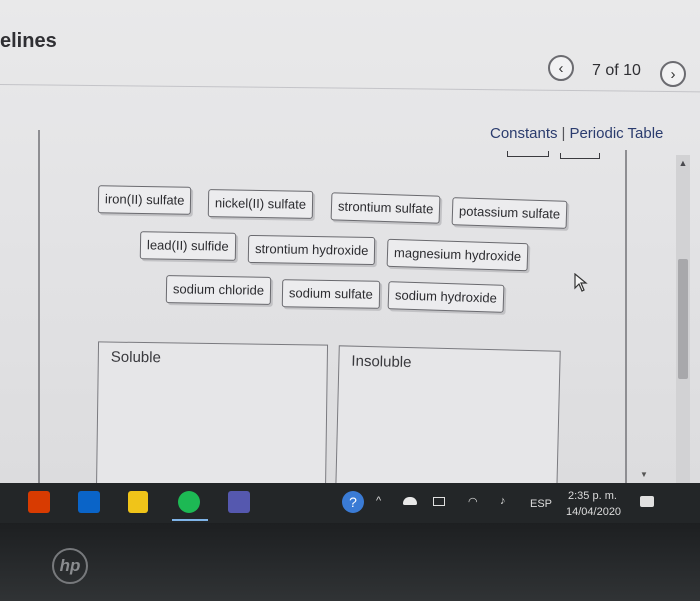 Image resolution: width=700 pixels, height=601 pixels. I want to click on draggable-chip-strontium-hydroxide: strontium hydroxide, so click(311, 250).